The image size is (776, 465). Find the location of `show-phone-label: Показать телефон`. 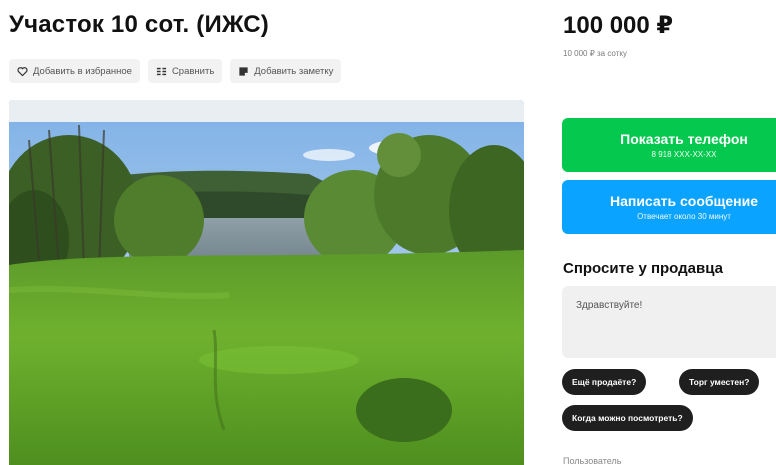

show-phone-label: Показать телефон is located at coordinates (684, 139).